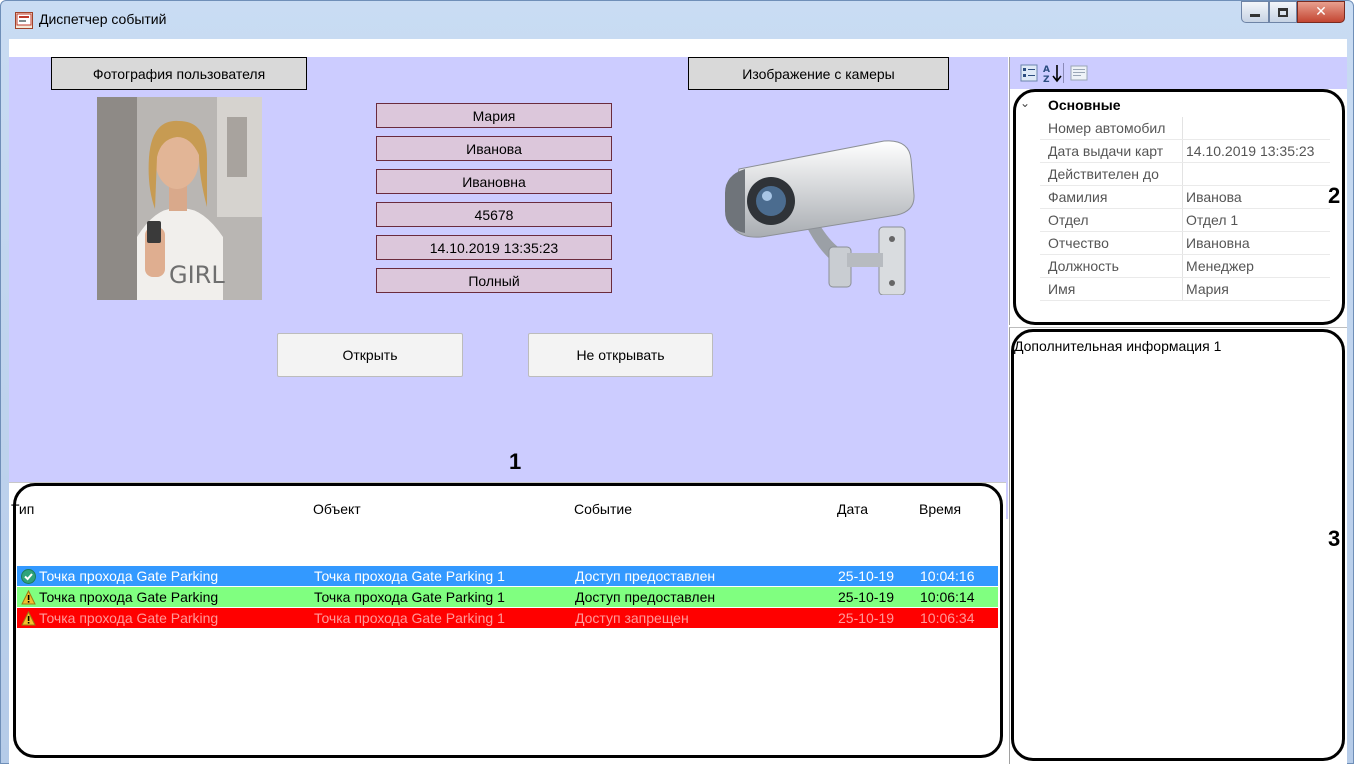 Image resolution: width=1354 pixels, height=764 pixels. I want to click on property-row: Фамилия Иванова, so click(1170, 197).